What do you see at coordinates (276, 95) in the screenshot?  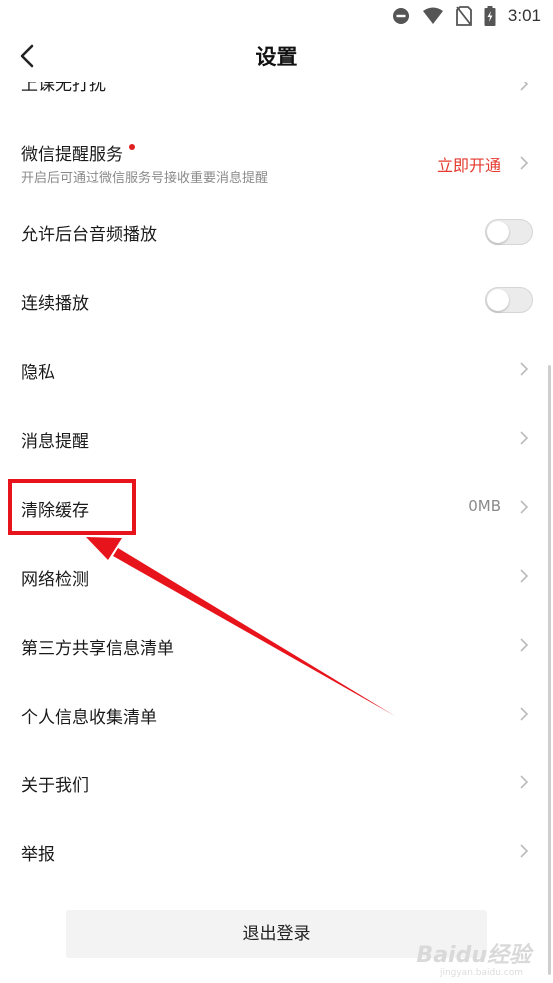 I see `partial-row-clip: 上课无打扰` at bounding box center [276, 95].